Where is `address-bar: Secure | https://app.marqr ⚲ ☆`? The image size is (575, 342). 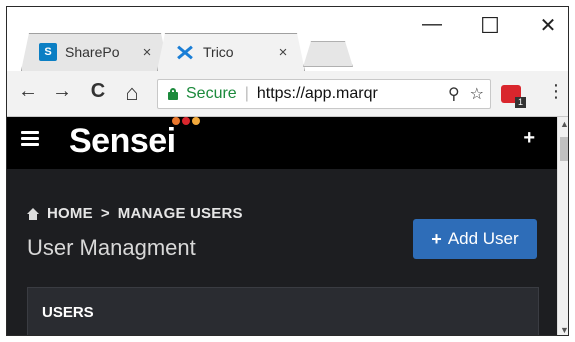
address-bar: Secure | https://app.marqr ⚲ ☆ is located at coordinates (324, 94).